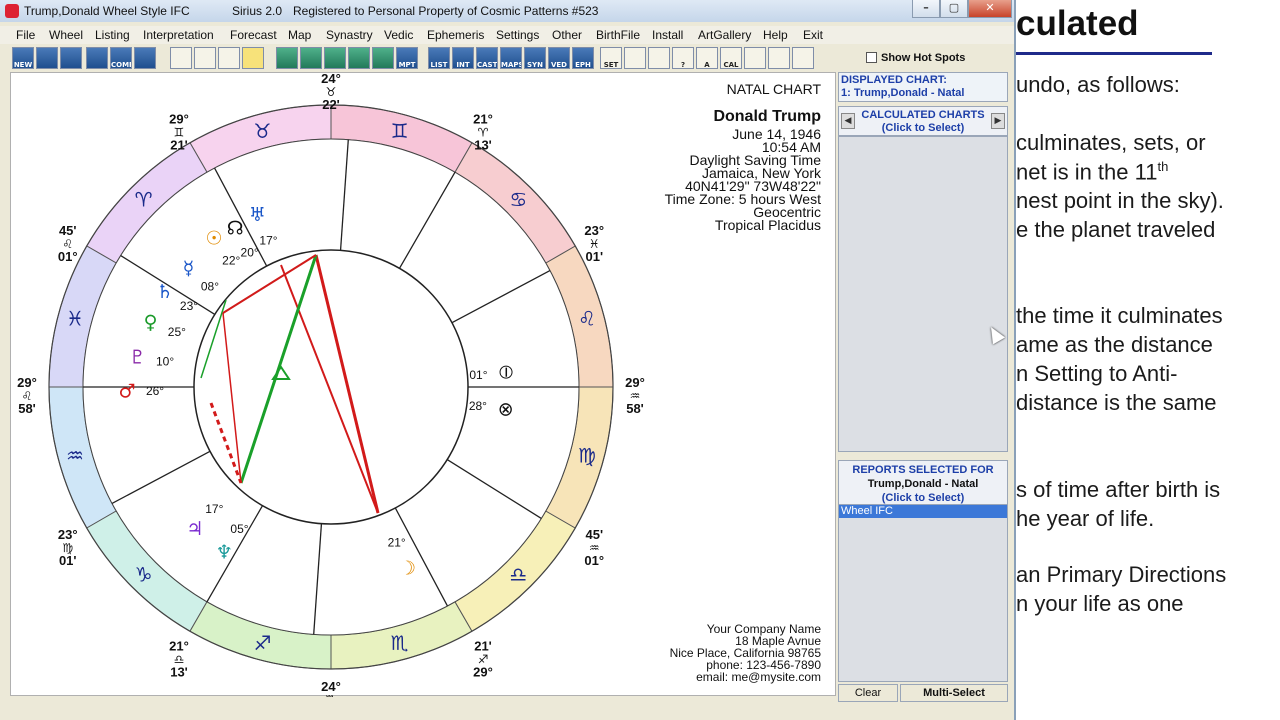  I want to click on menu-forecast: Forecast, so click(253, 35).